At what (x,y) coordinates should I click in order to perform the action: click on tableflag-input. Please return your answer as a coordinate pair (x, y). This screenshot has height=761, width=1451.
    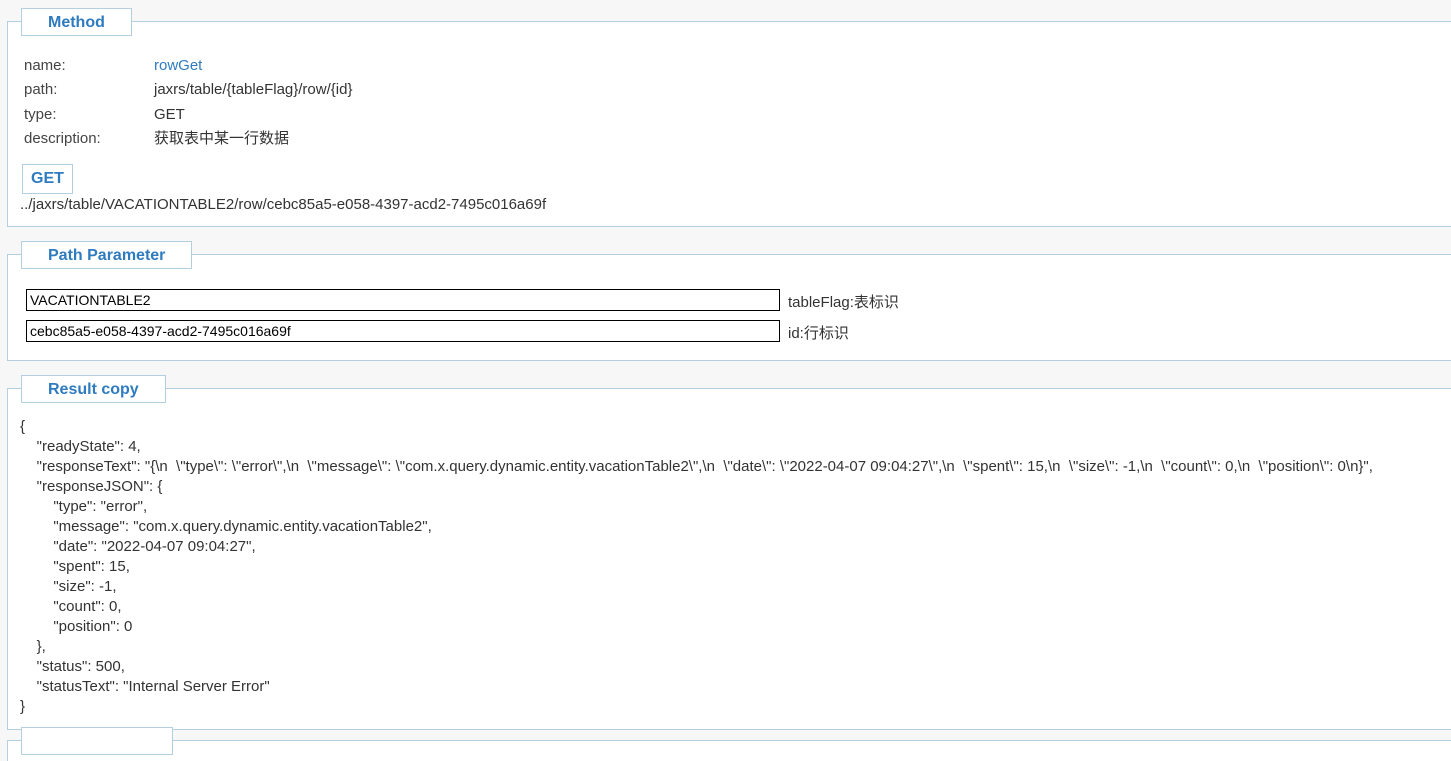
    Looking at the image, I should click on (403, 300).